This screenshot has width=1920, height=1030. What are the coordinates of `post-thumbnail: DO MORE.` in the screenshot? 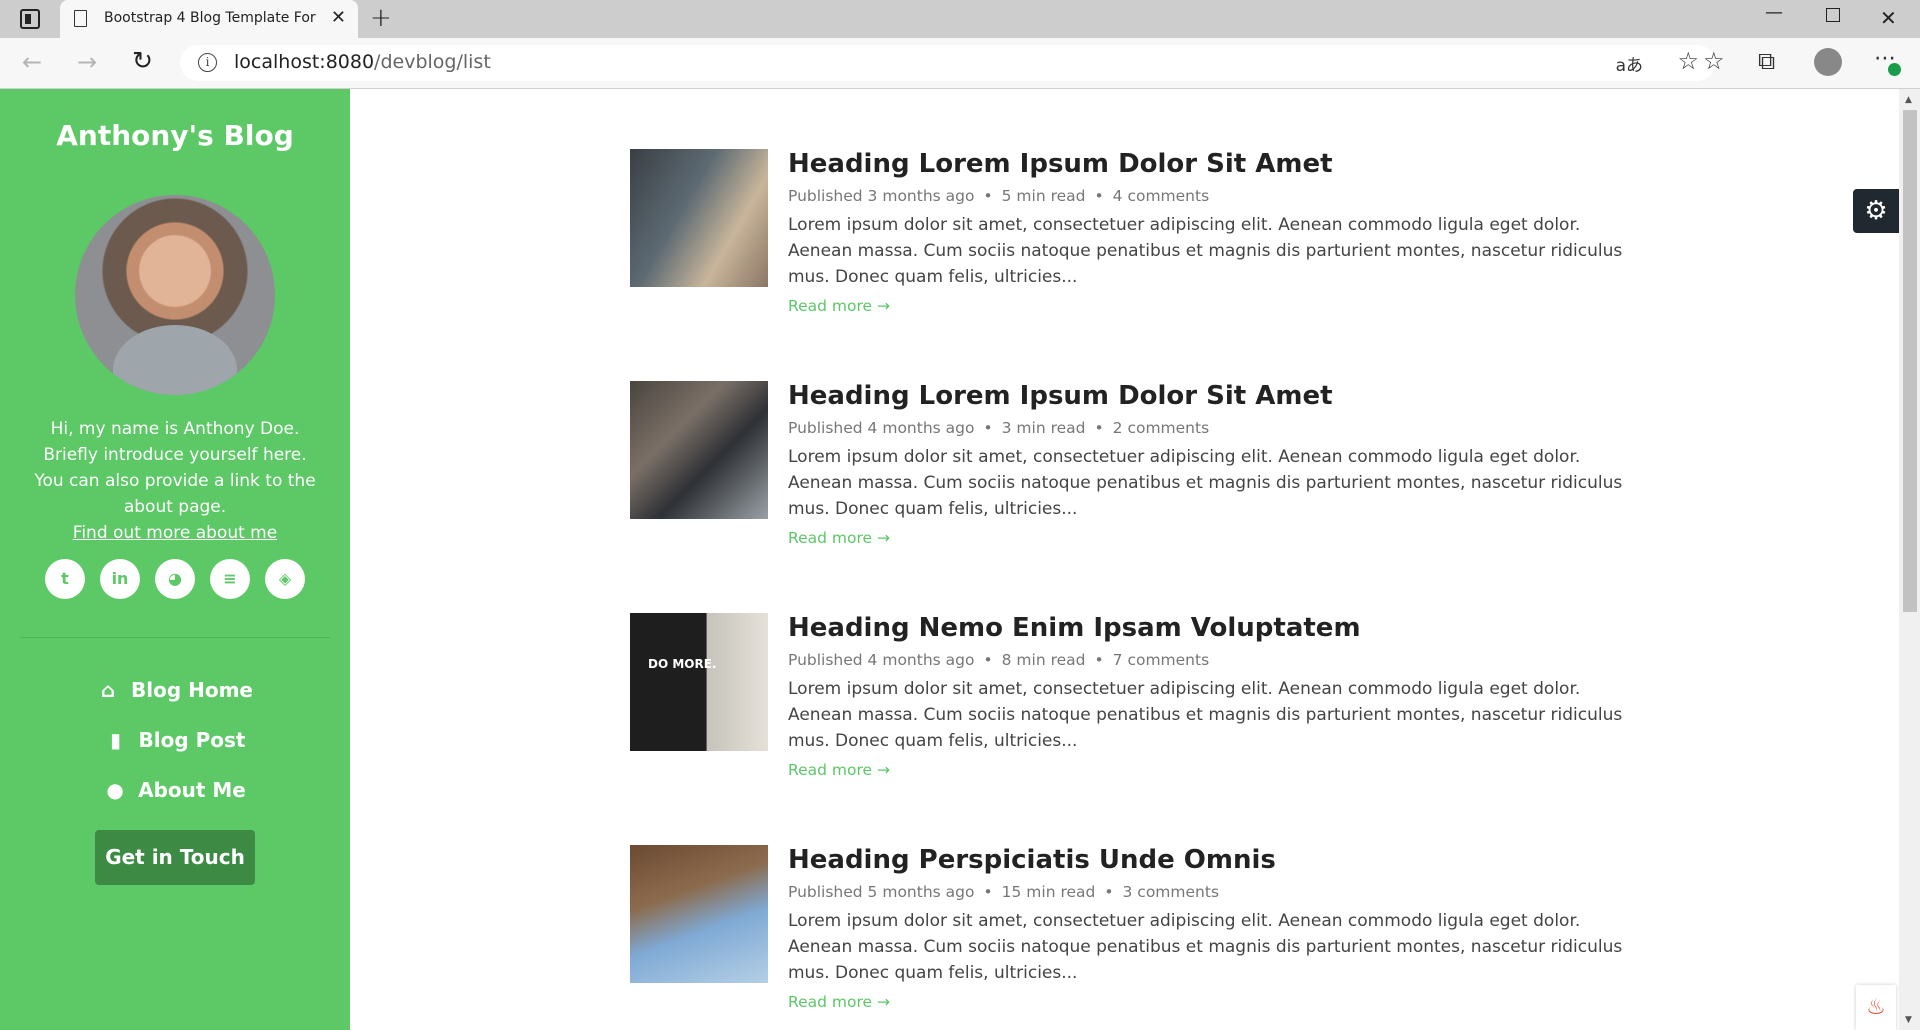 It's located at (699, 682).